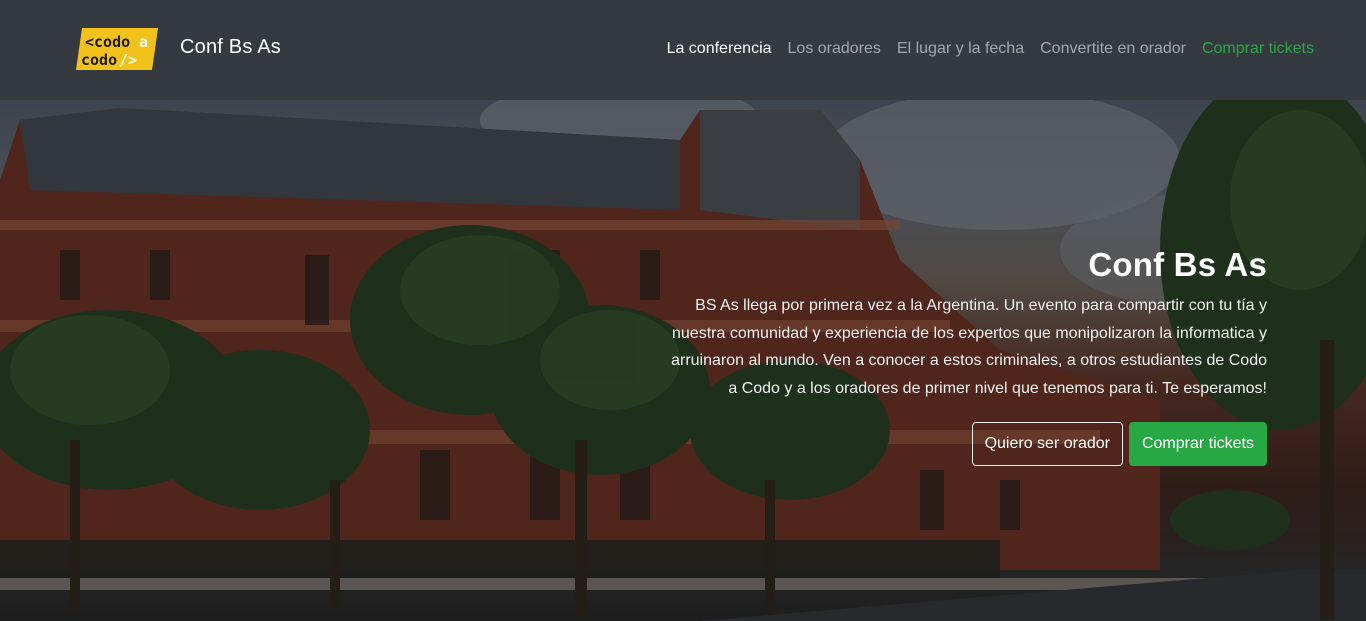  Describe the element at coordinates (230, 47) in the screenshot. I see `brand-title: Conf Bs As` at that location.